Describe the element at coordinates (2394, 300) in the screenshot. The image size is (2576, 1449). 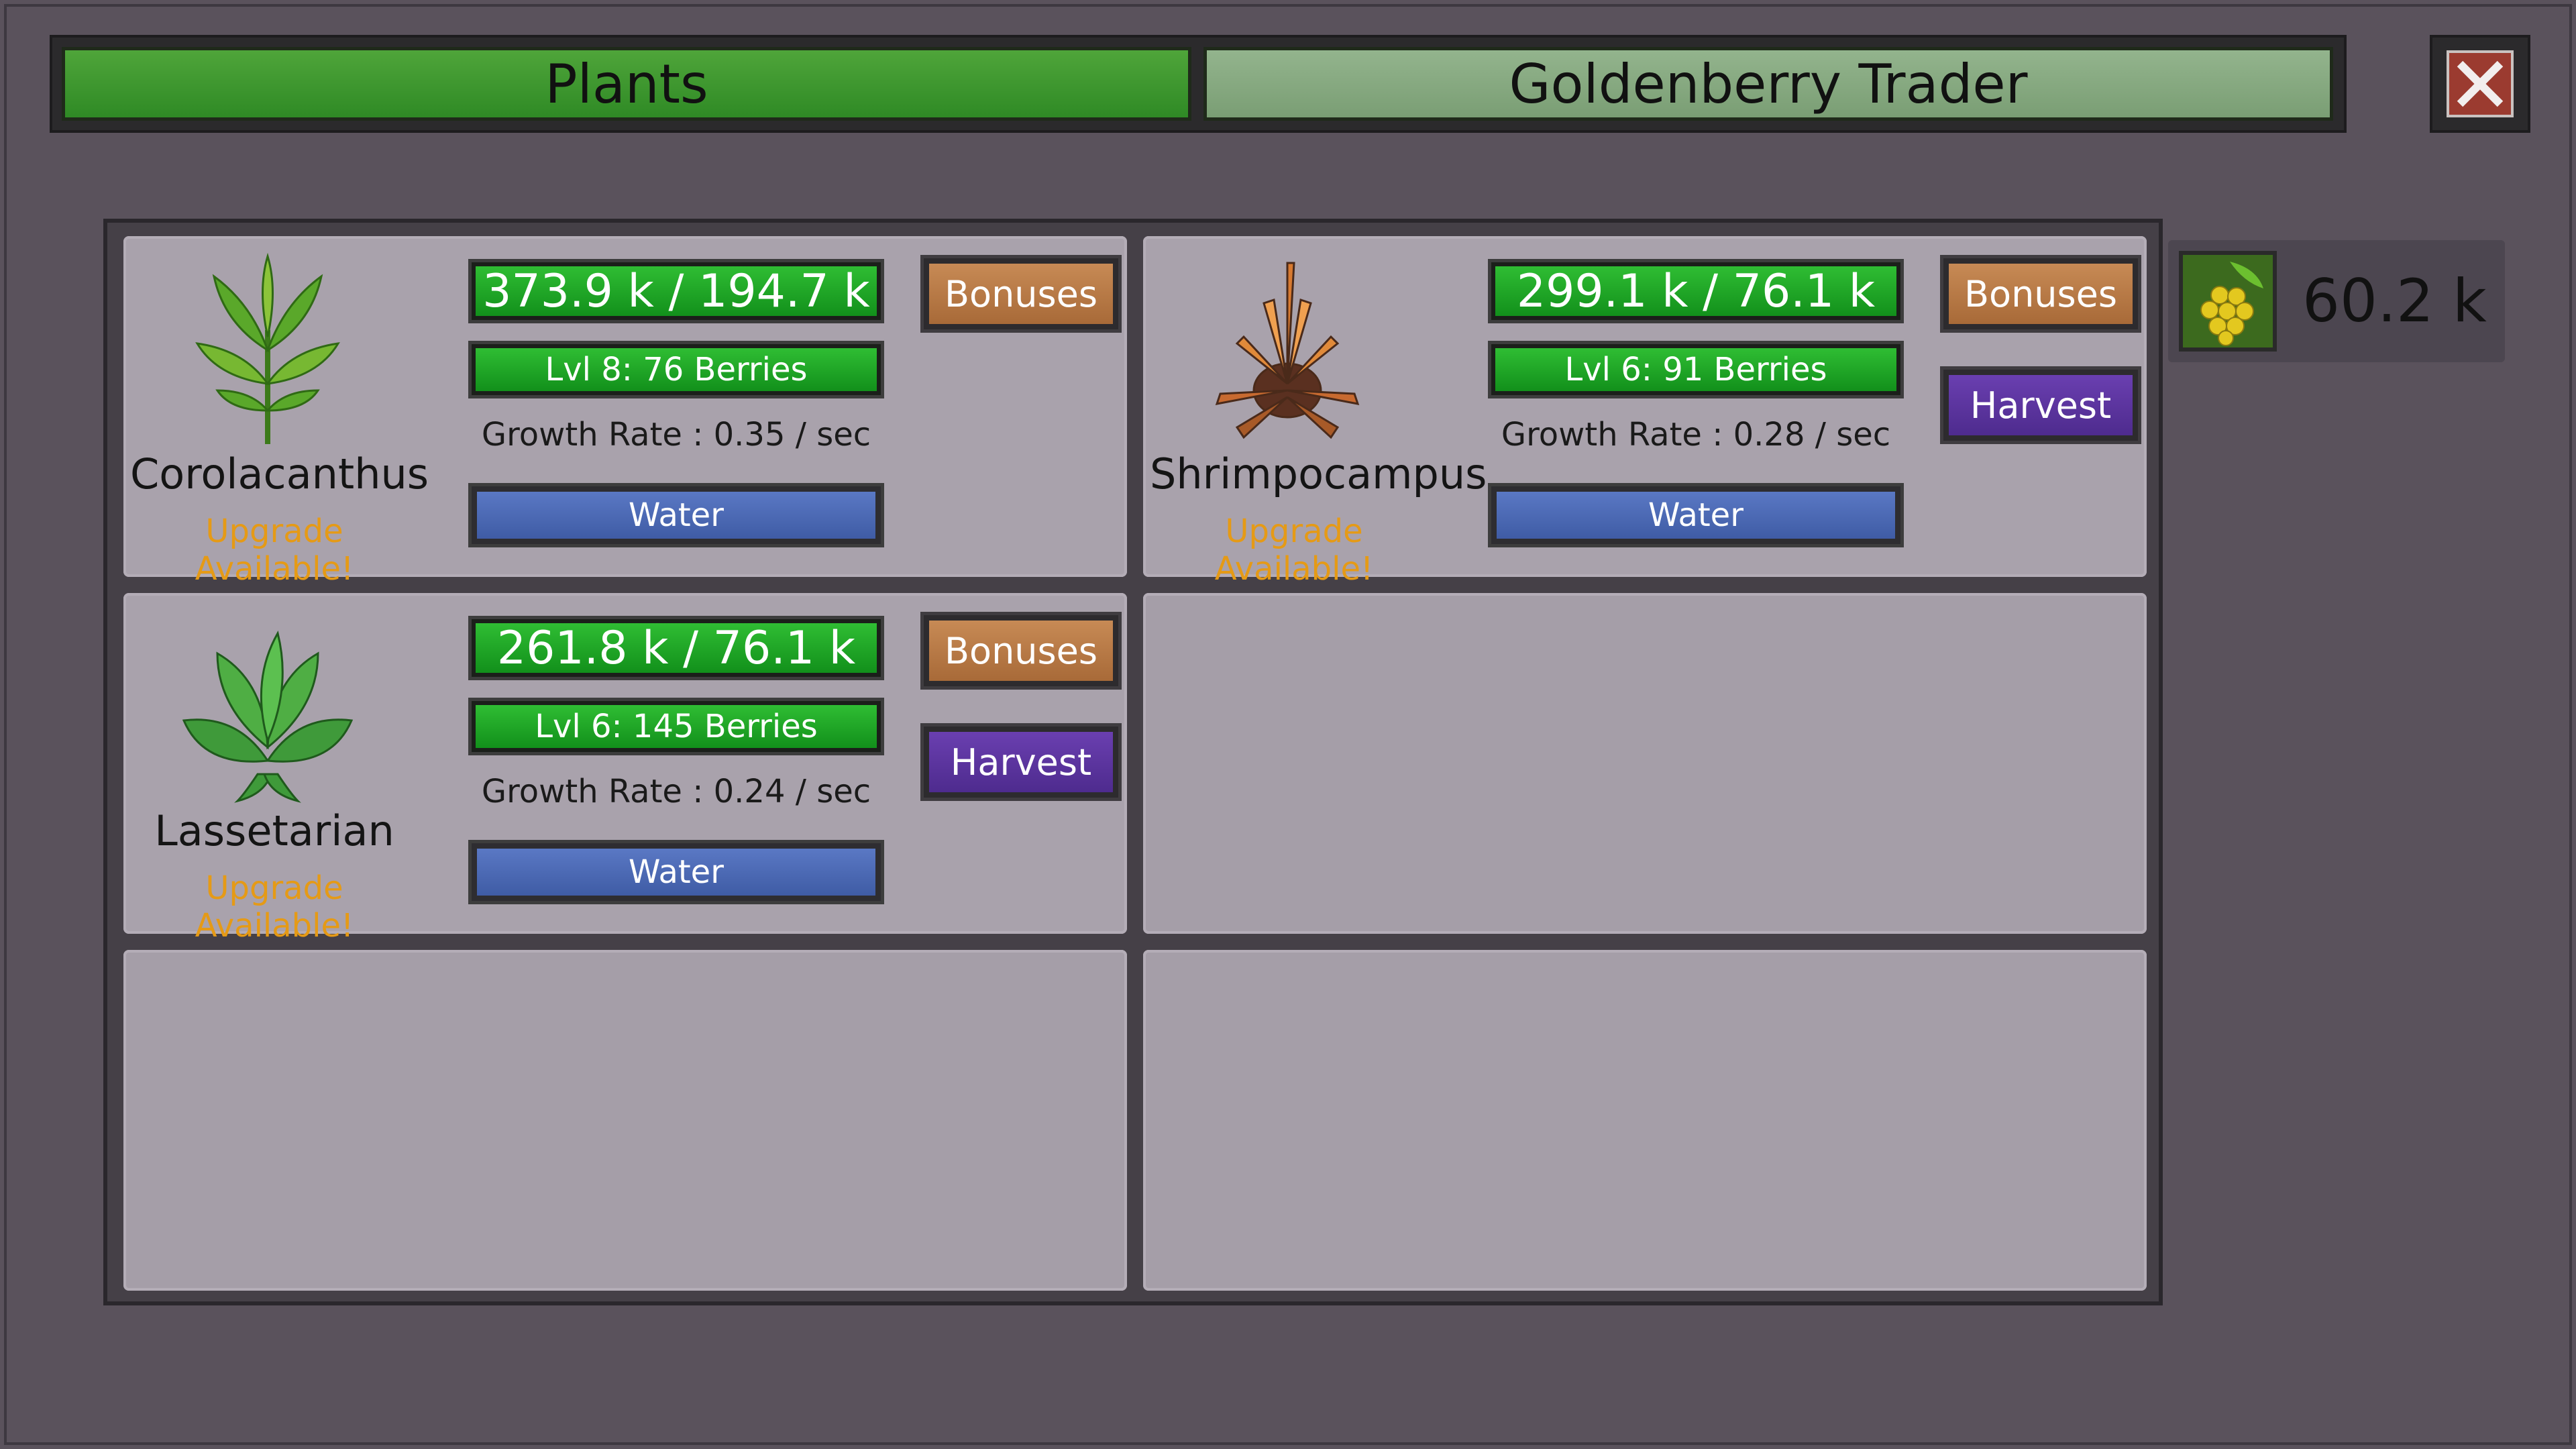
I see `goldenberry-count: 60.2 k` at that location.